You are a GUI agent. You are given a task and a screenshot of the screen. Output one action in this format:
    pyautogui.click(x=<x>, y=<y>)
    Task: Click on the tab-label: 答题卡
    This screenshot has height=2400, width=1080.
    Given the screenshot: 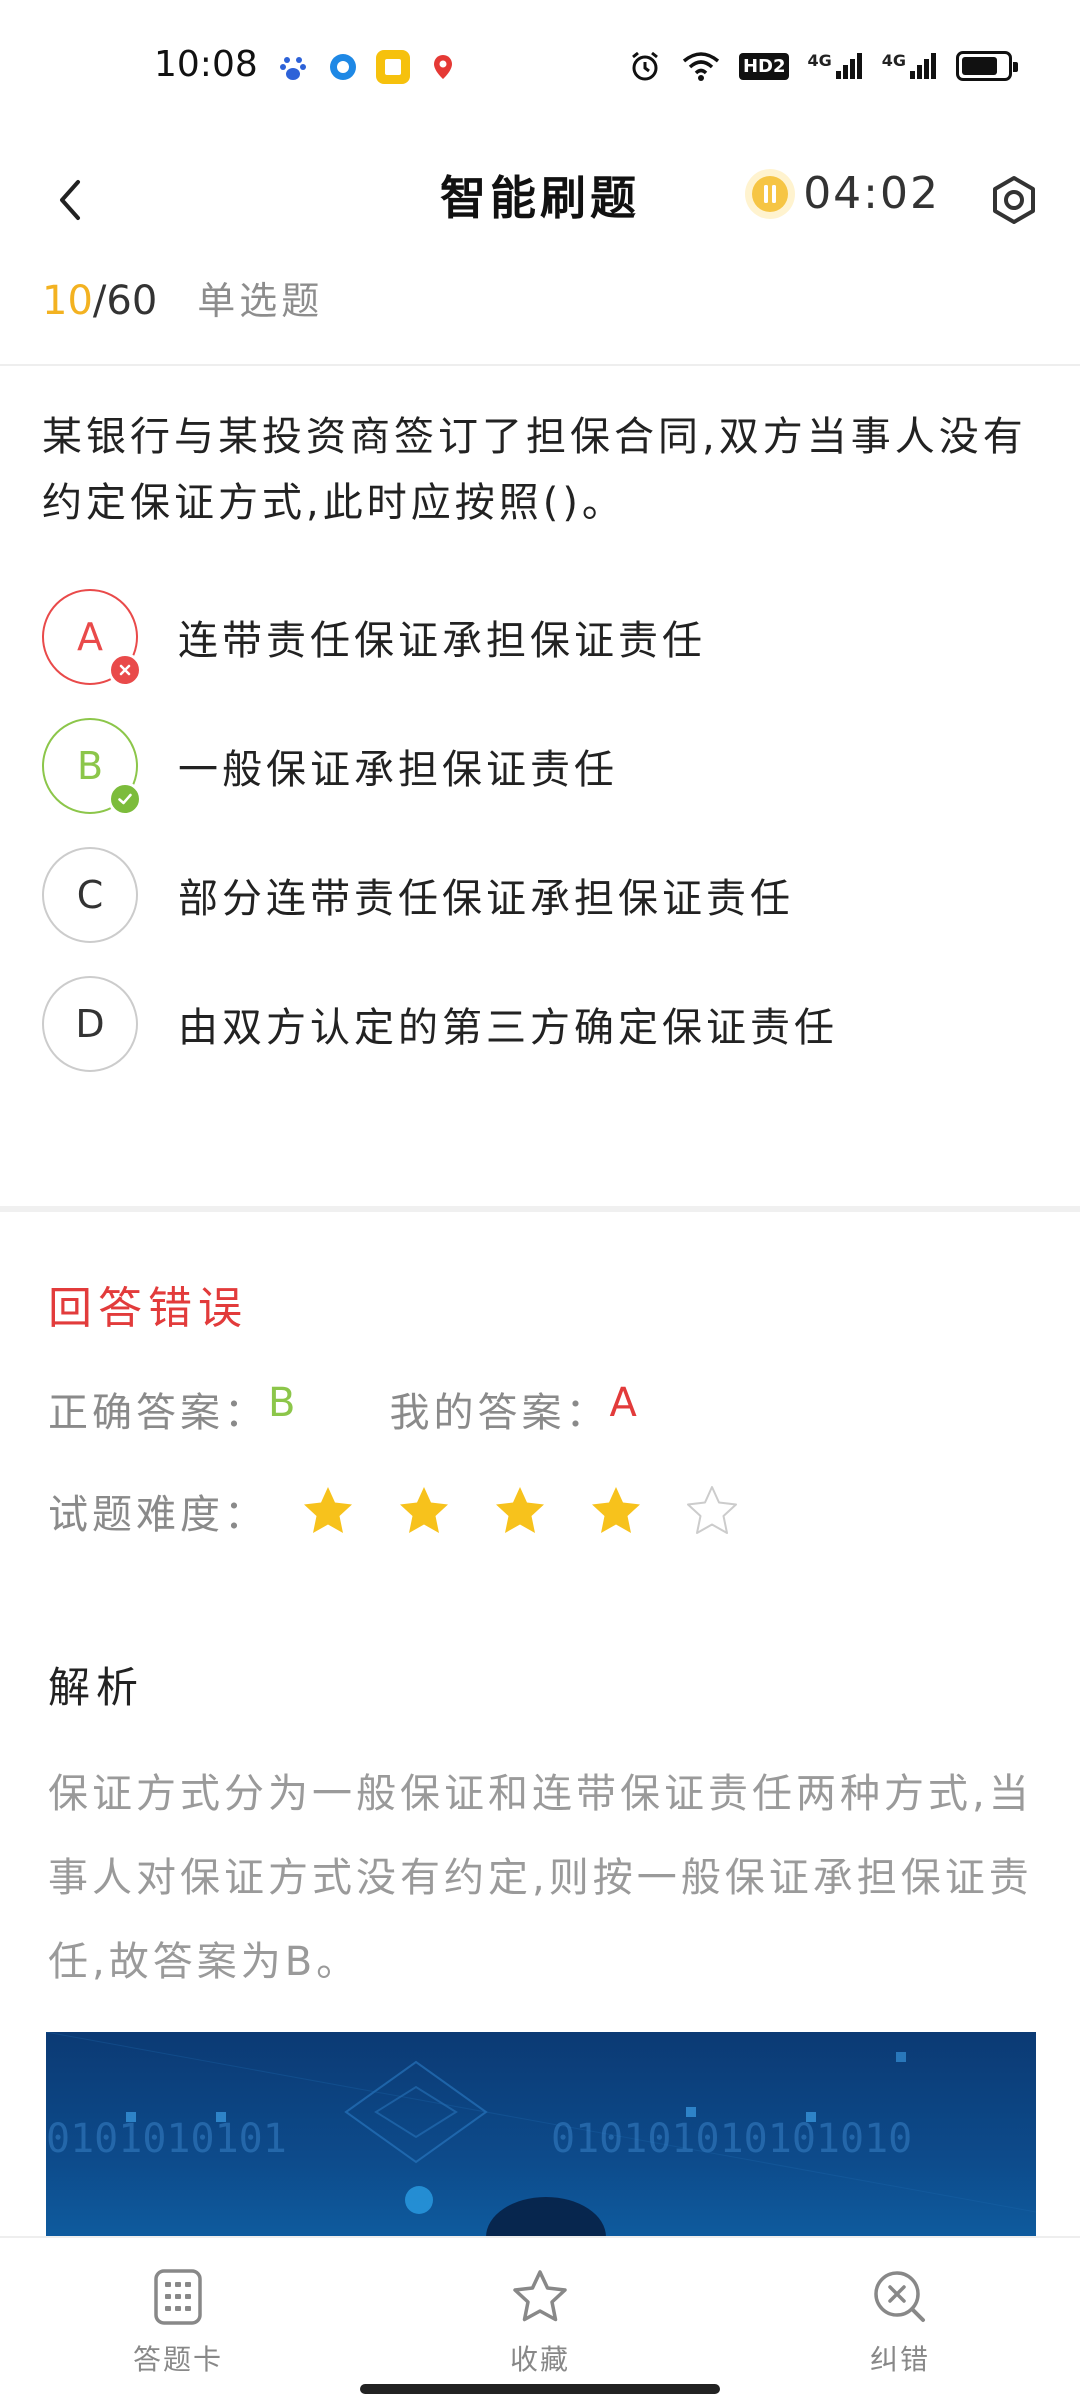 What is the action you would take?
    pyautogui.click(x=177, y=2359)
    